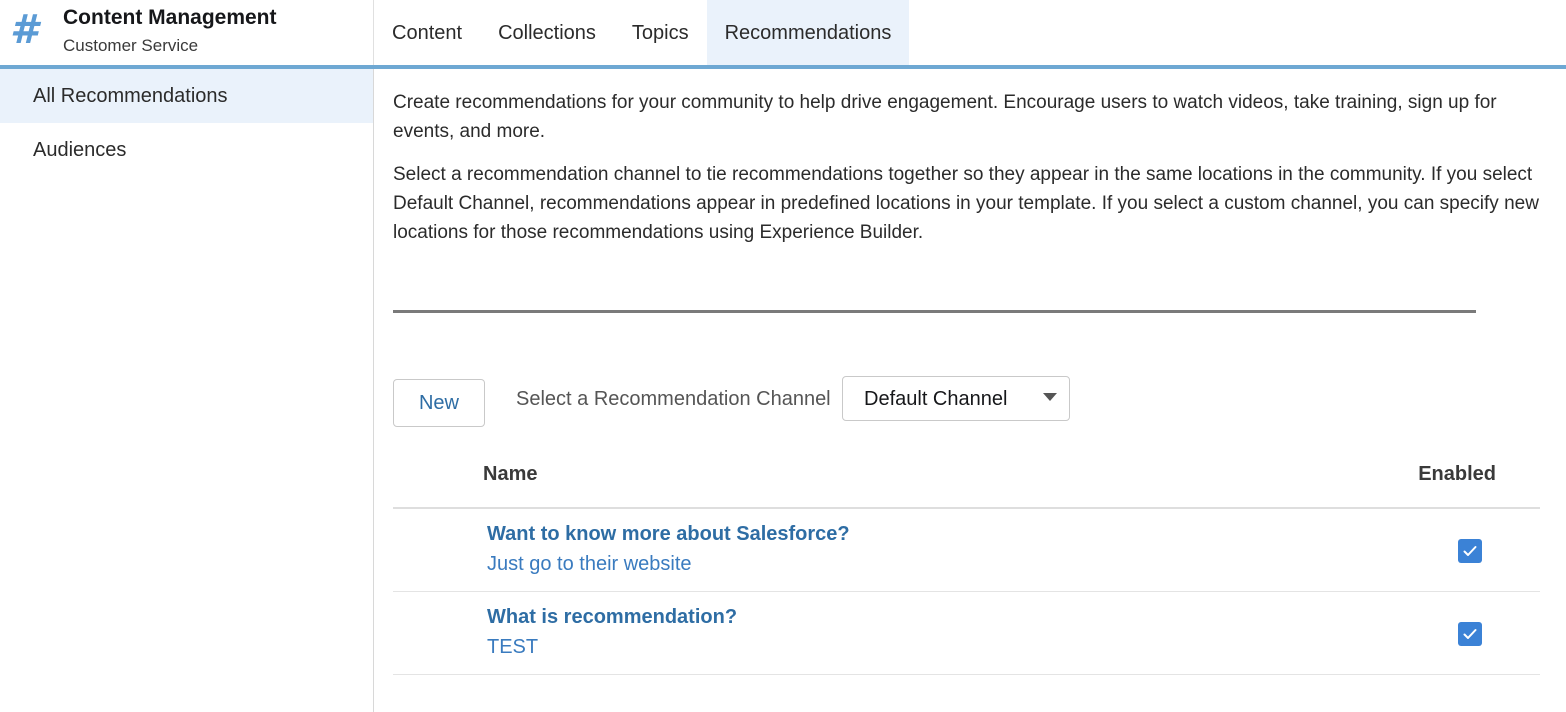 Image resolution: width=1566 pixels, height=712 pixels. What do you see at coordinates (187, 33) in the screenshot?
I see `brand-area: # Content Management Customer Service` at bounding box center [187, 33].